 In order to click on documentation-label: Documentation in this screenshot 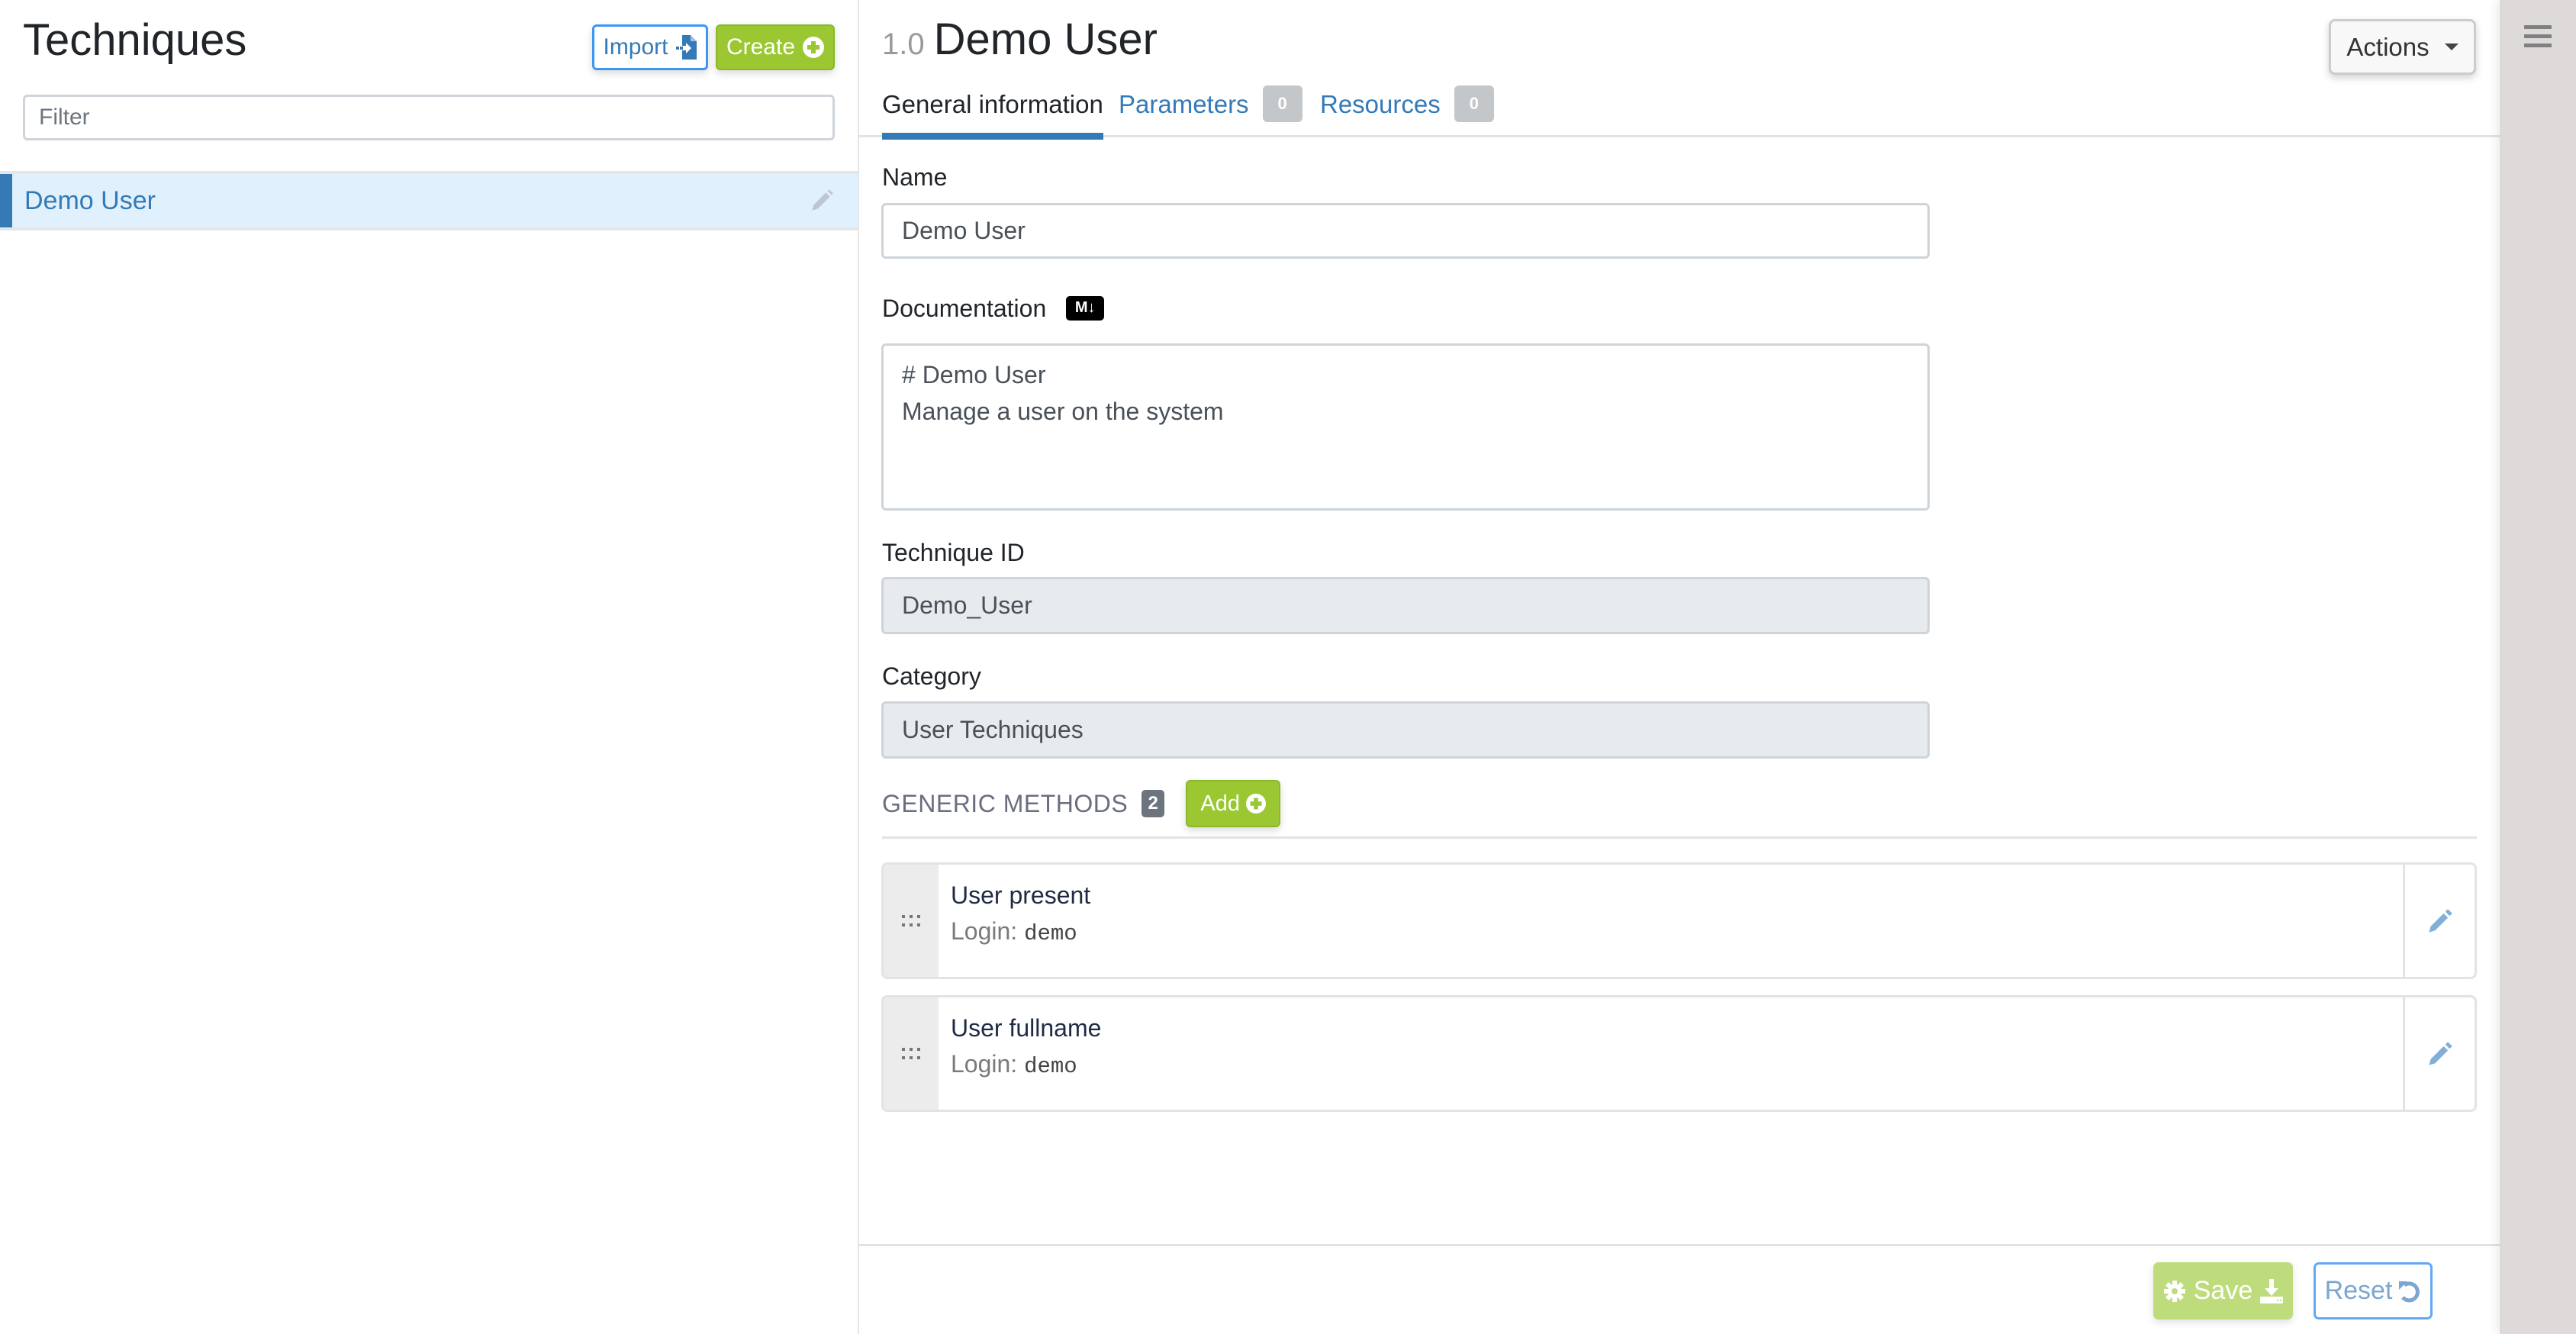, I will do `click(964, 308)`.